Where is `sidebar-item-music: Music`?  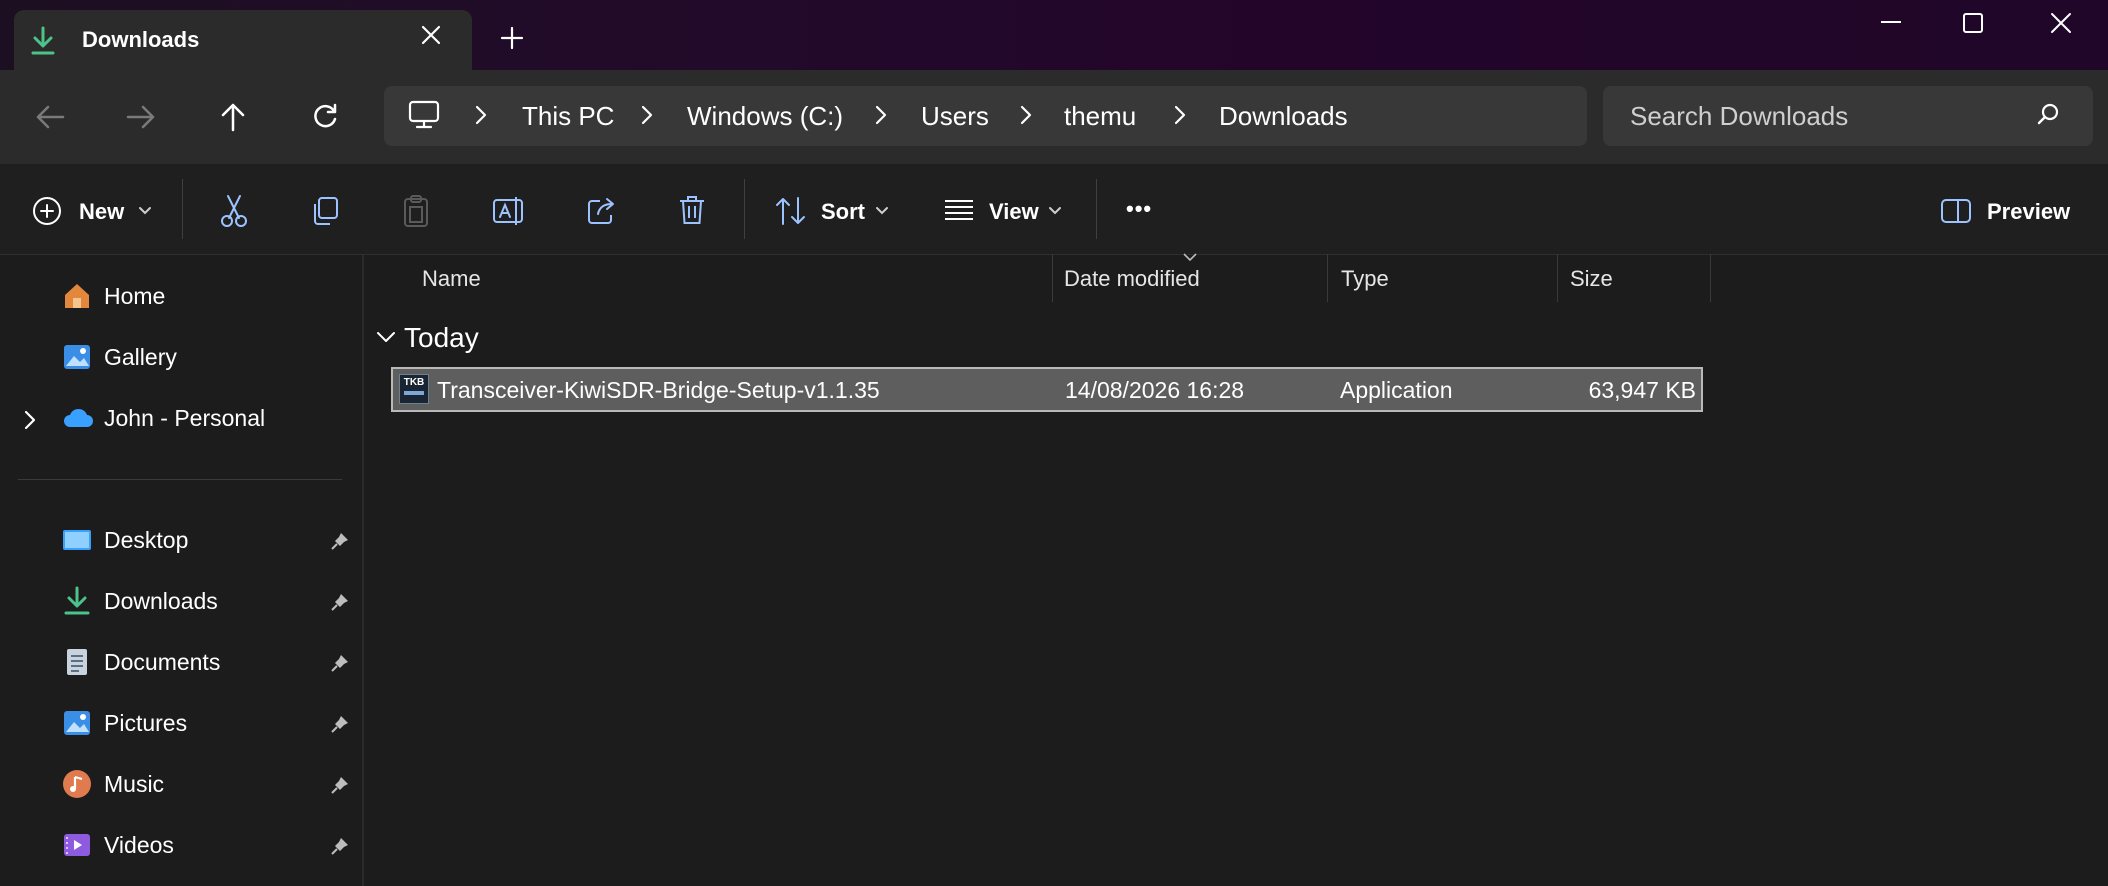
sidebar-item-music: Music is located at coordinates (180, 784).